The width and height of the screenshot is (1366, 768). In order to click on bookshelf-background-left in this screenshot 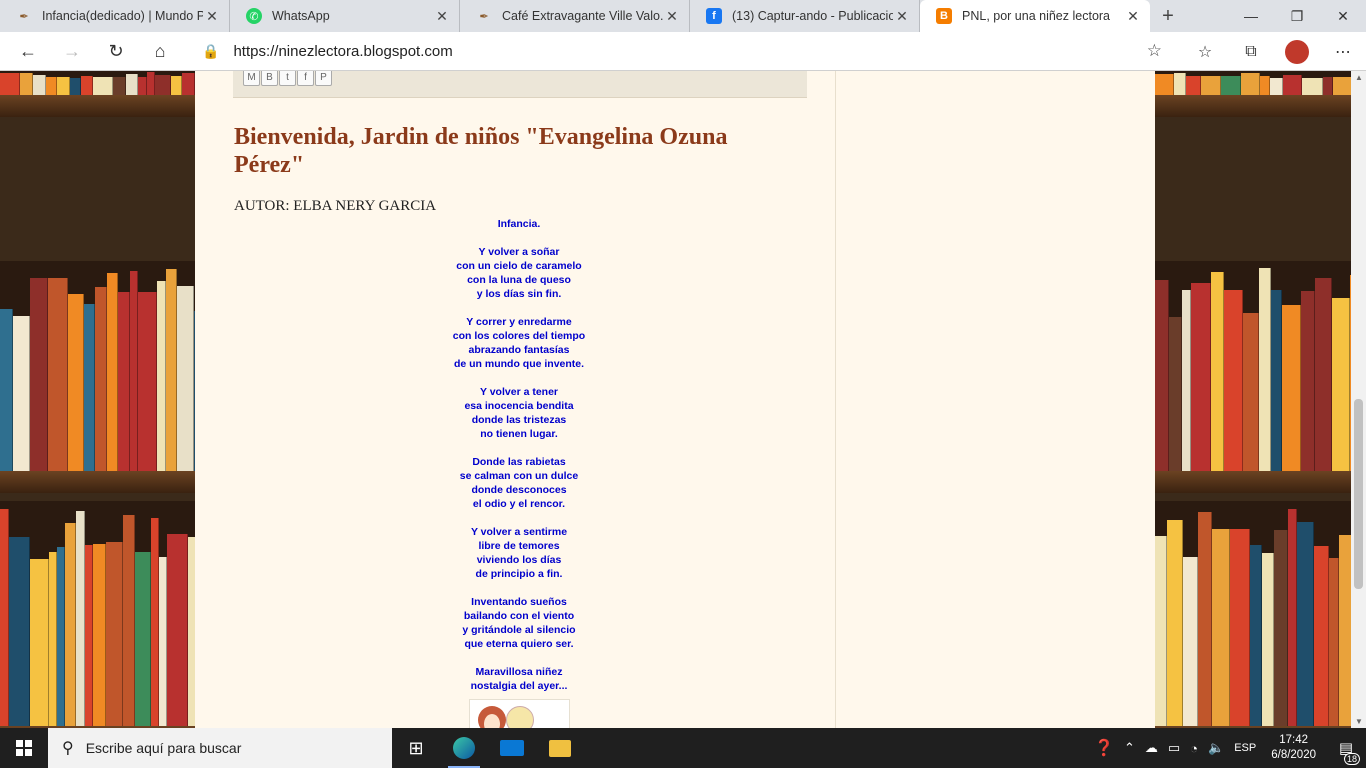, I will do `click(97, 399)`.